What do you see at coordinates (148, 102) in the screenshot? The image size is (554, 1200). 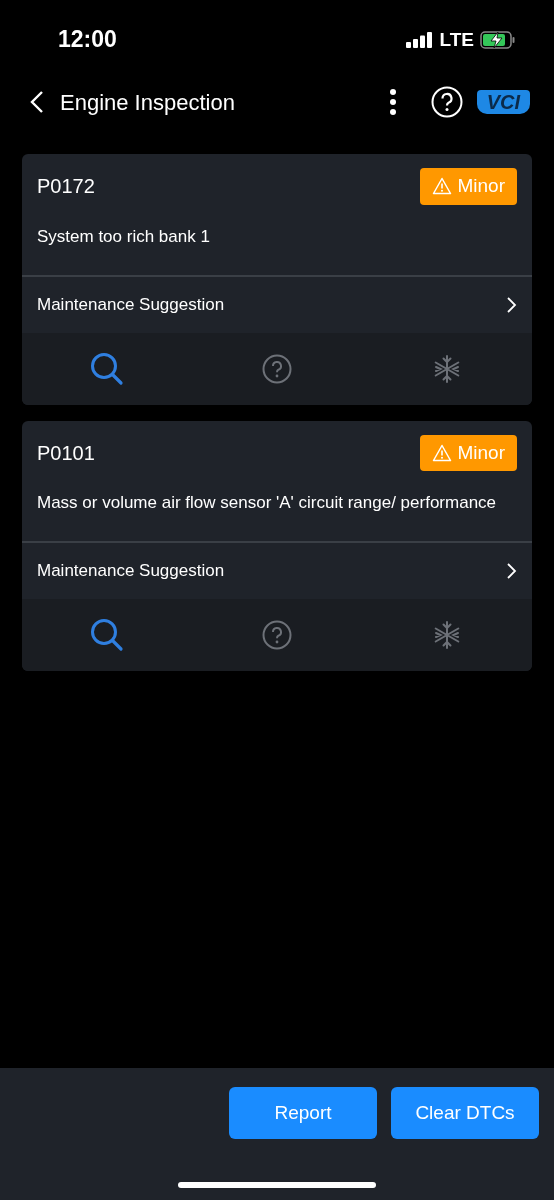 I see `page-title: Engine Inspection` at bounding box center [148, 102].